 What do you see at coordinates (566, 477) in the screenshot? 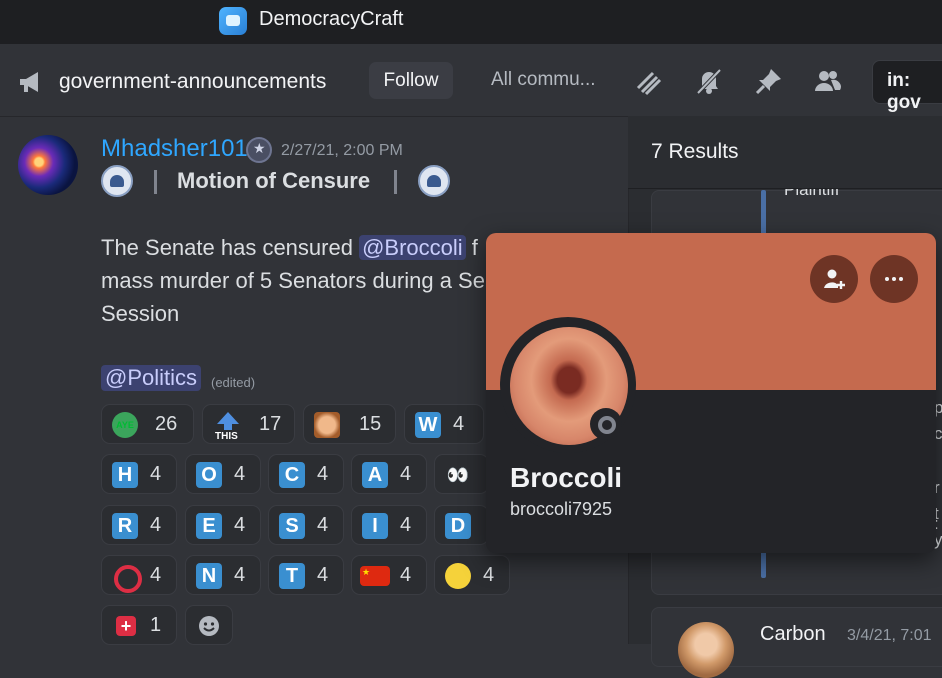
I see `profile-display-name: Broccoli` at bounding box center [566, 477].